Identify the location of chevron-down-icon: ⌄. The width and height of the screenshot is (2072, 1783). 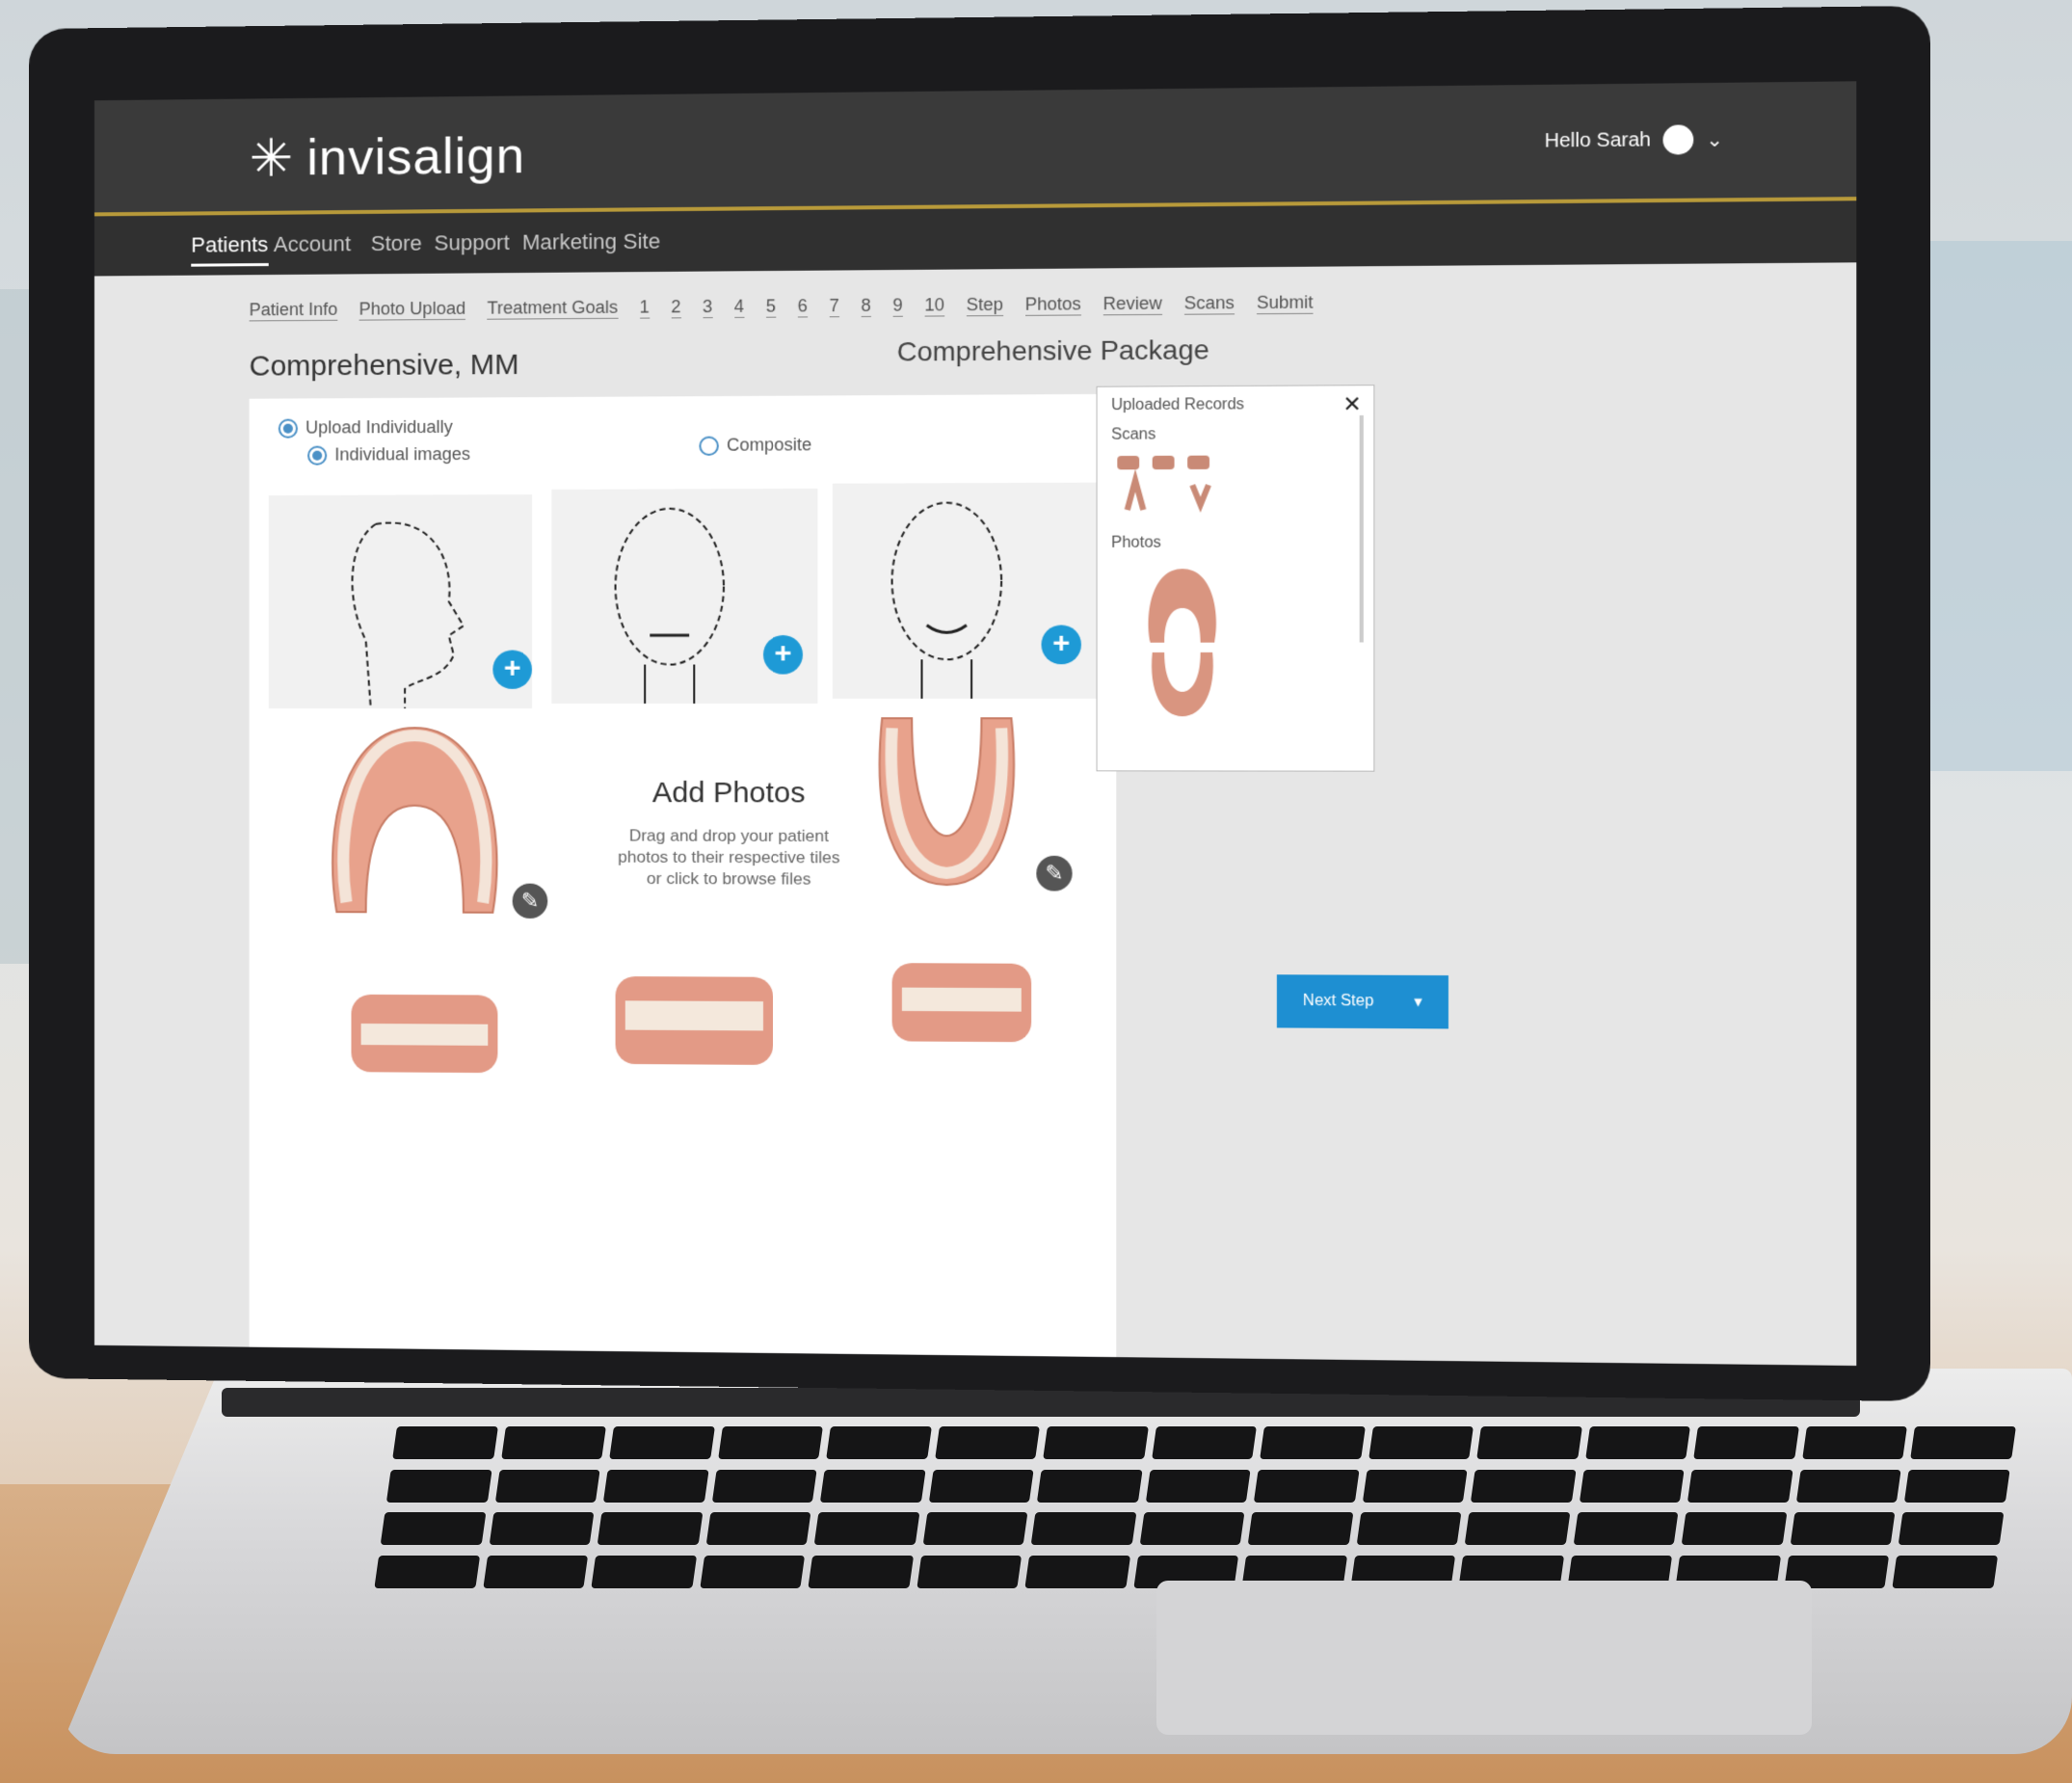
(1715, 139).